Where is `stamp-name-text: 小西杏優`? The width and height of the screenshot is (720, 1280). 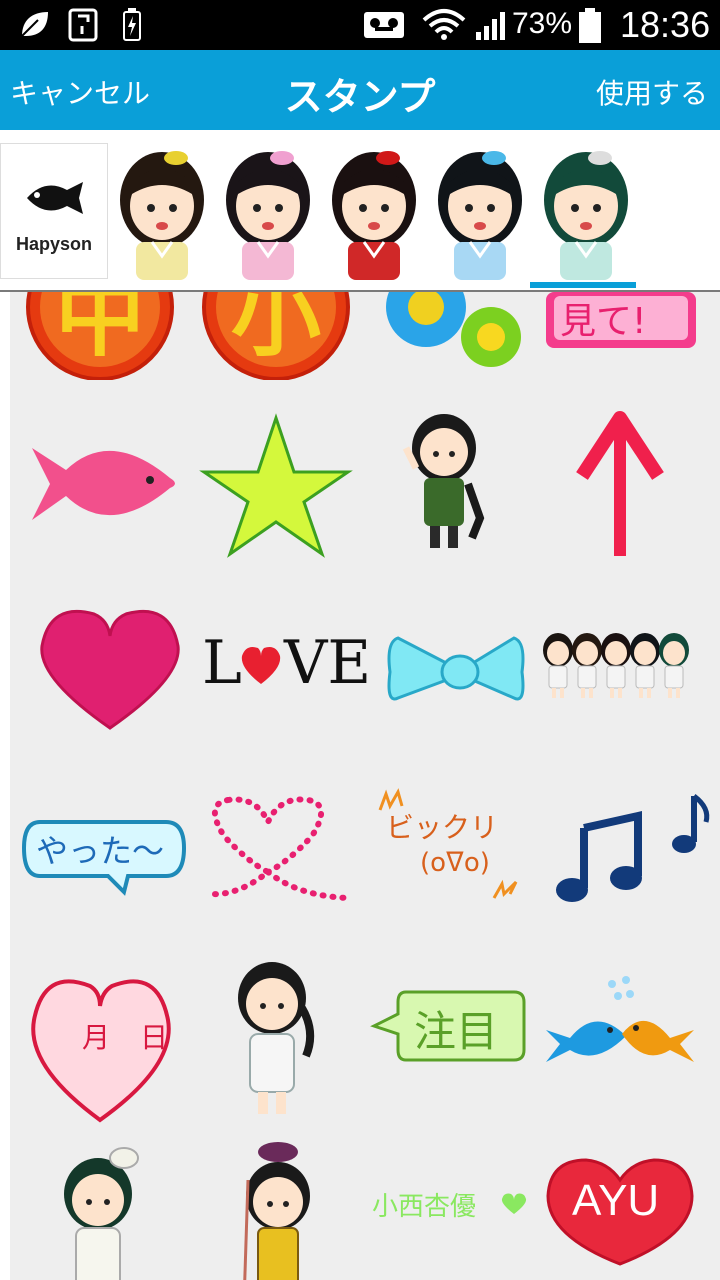
stamp-name-text: 小西杏優 is located at coordinates (457, 1210).